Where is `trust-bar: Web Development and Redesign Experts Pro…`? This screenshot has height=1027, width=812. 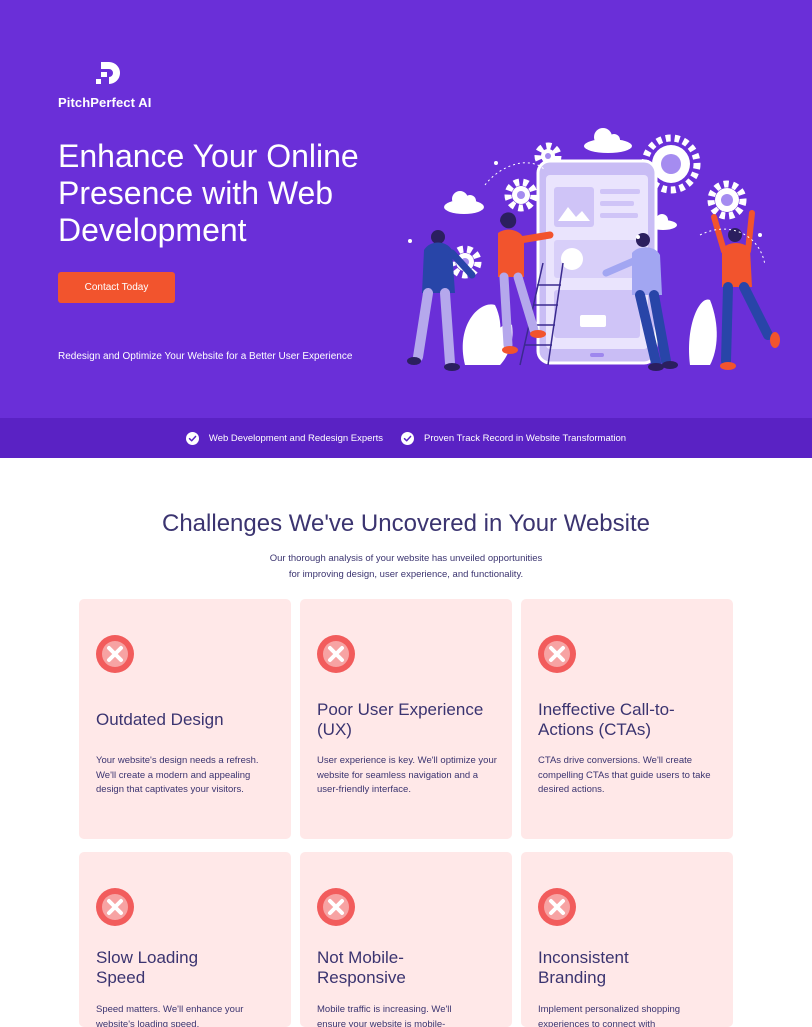
trust-bar: Web Development and Redesign Experts Pro… is located at coordinates (406, 438).